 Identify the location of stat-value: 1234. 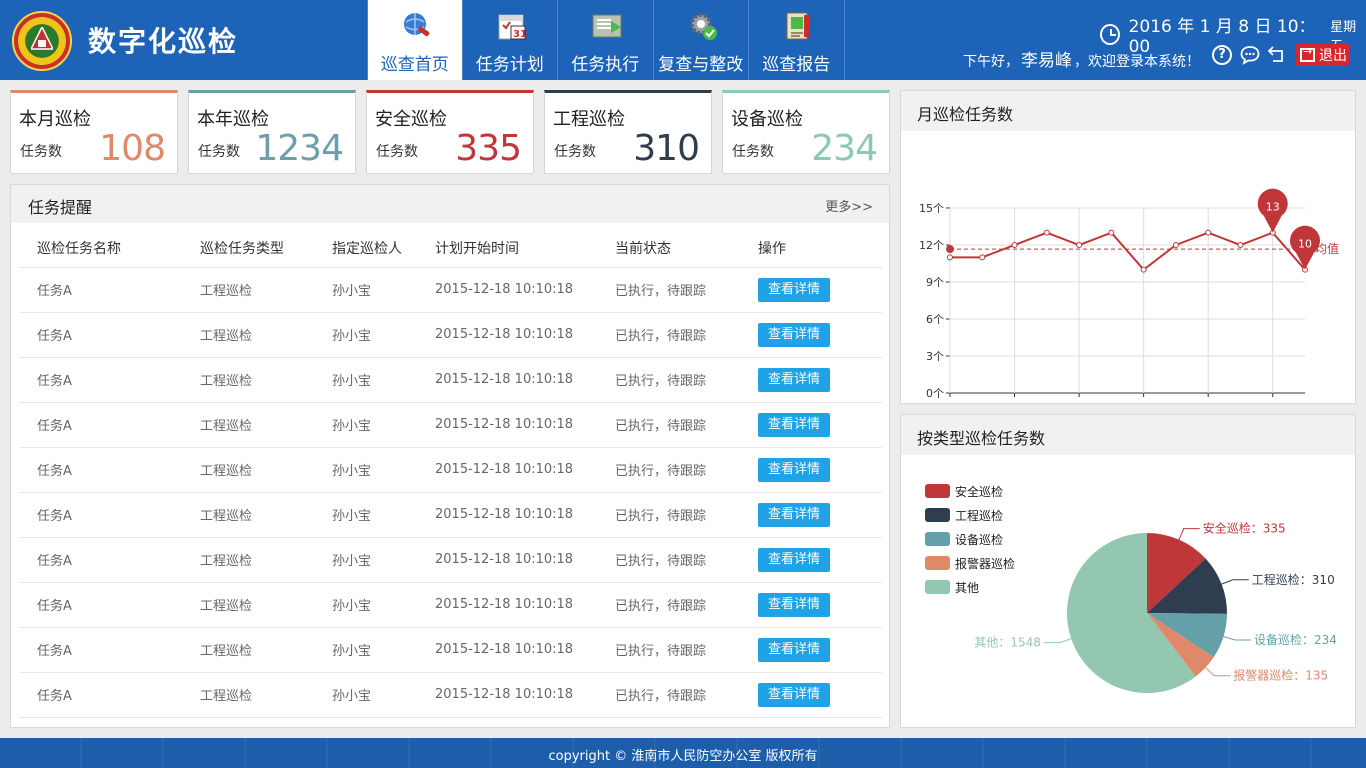
(299, 148).